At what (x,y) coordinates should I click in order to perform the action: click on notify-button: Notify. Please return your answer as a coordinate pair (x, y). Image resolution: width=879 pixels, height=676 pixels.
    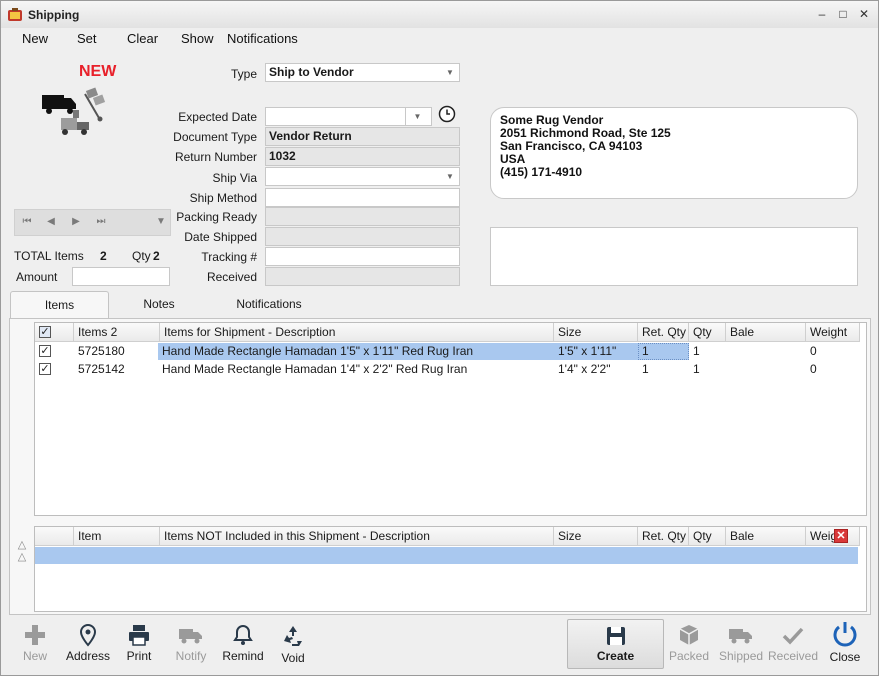
    Looking at the image, I should click on (191, 646).